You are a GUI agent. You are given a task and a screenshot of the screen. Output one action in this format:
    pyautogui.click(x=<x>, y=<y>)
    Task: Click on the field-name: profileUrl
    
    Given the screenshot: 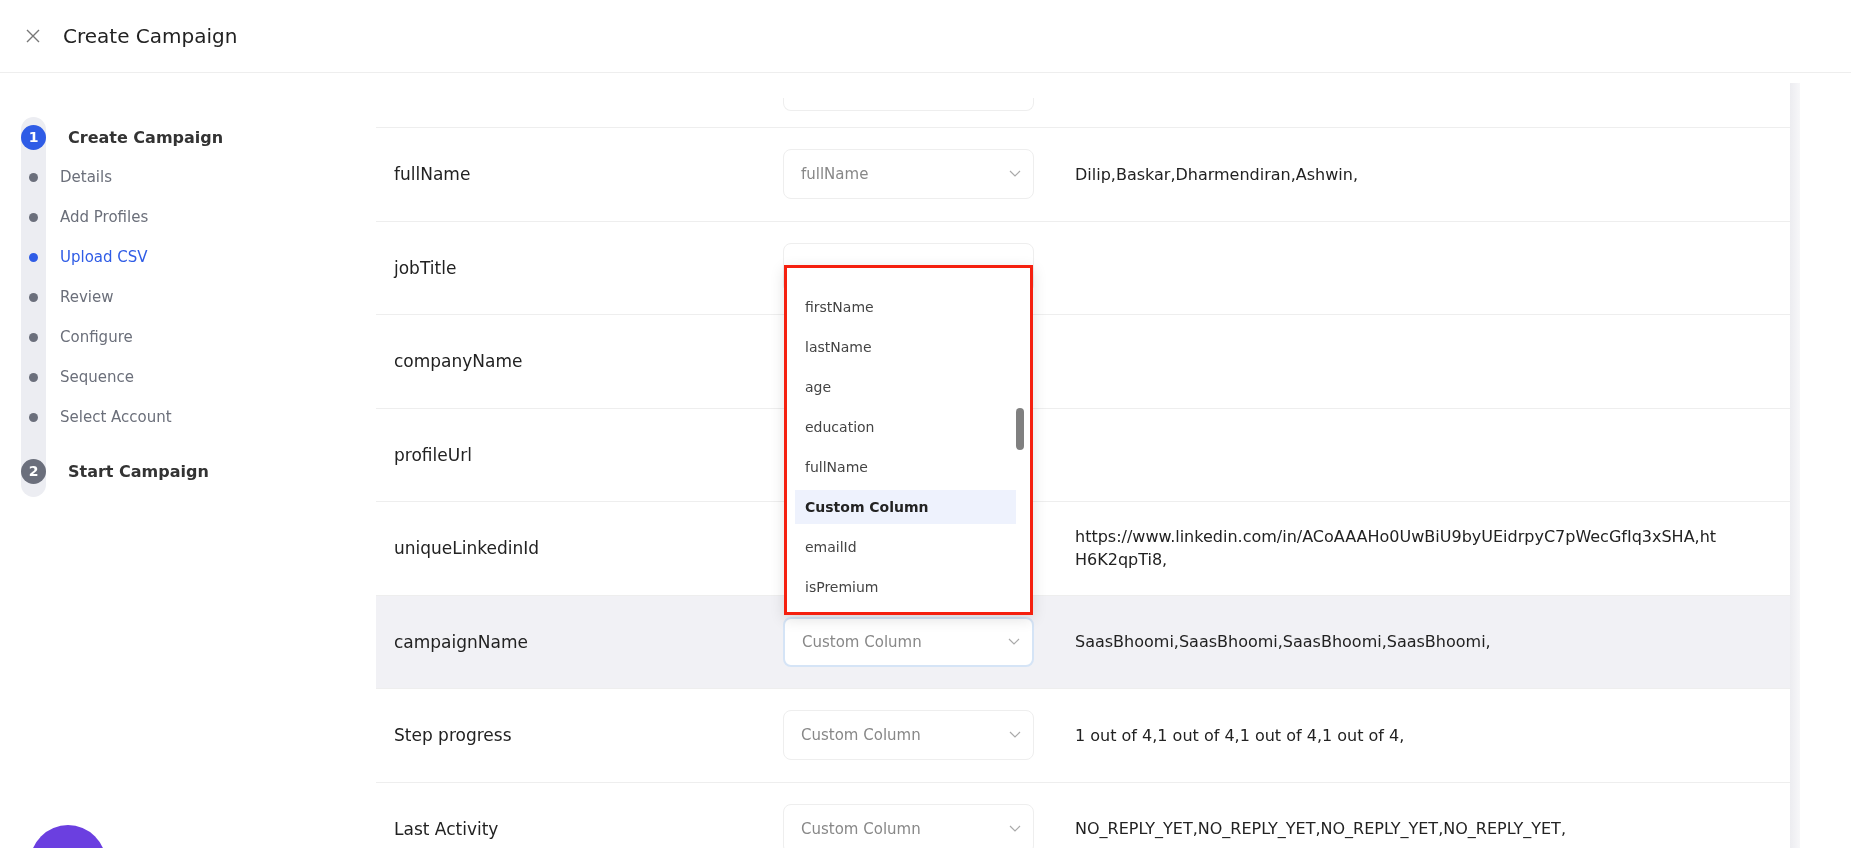 What is the action you would take?
    pyautogui.click(x=433, y=454)
    